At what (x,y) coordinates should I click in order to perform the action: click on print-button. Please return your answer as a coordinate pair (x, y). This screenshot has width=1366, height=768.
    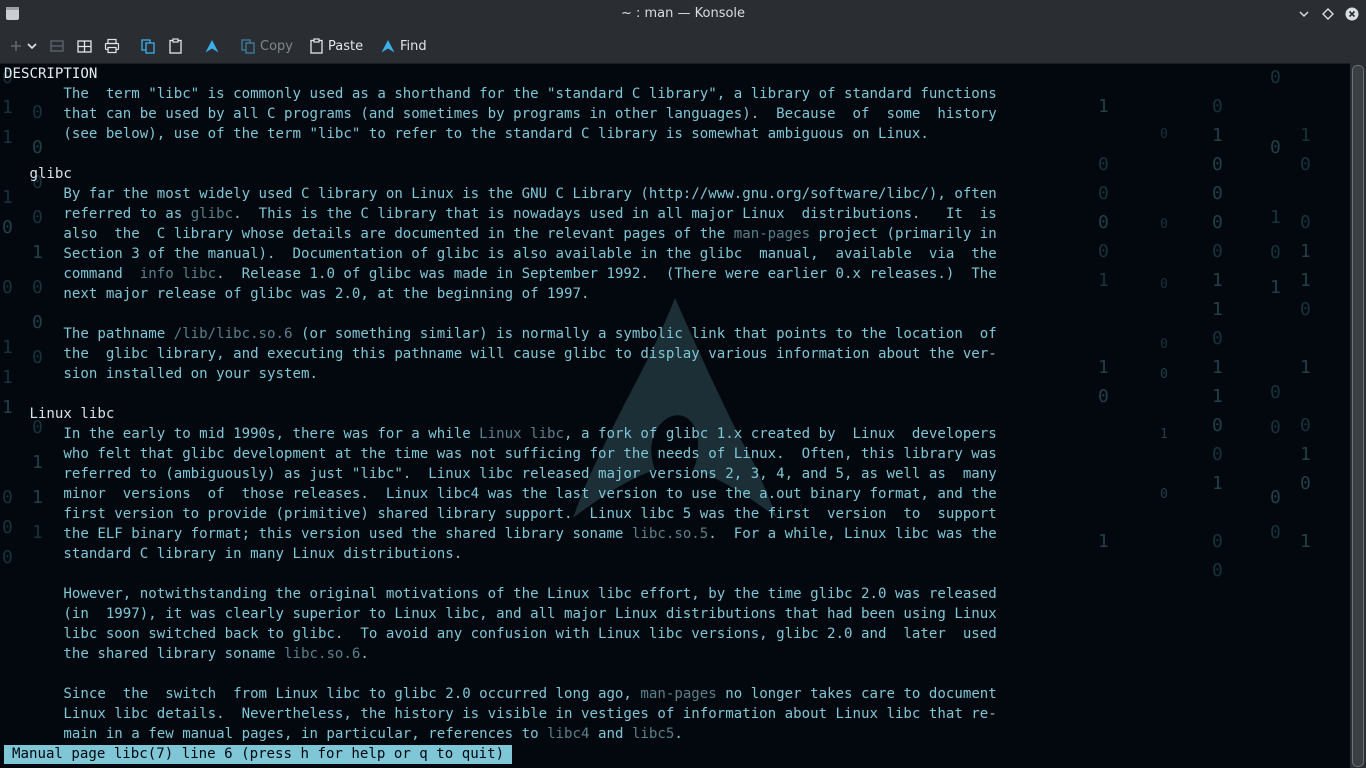
    Looking at the image, I should click on (112, 46).